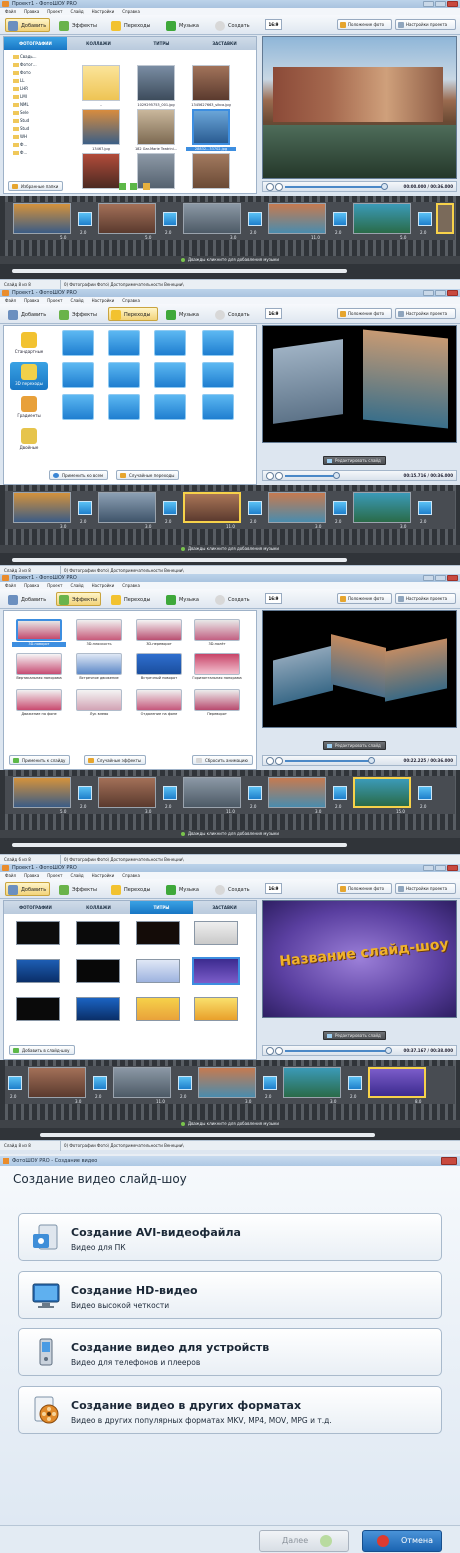 The width and height of the screenshot is (460, 1553). What do you see at coordinates (33, 105) in the screenshot?
I see `folder-item: NML` at bounding box center [33, 105].